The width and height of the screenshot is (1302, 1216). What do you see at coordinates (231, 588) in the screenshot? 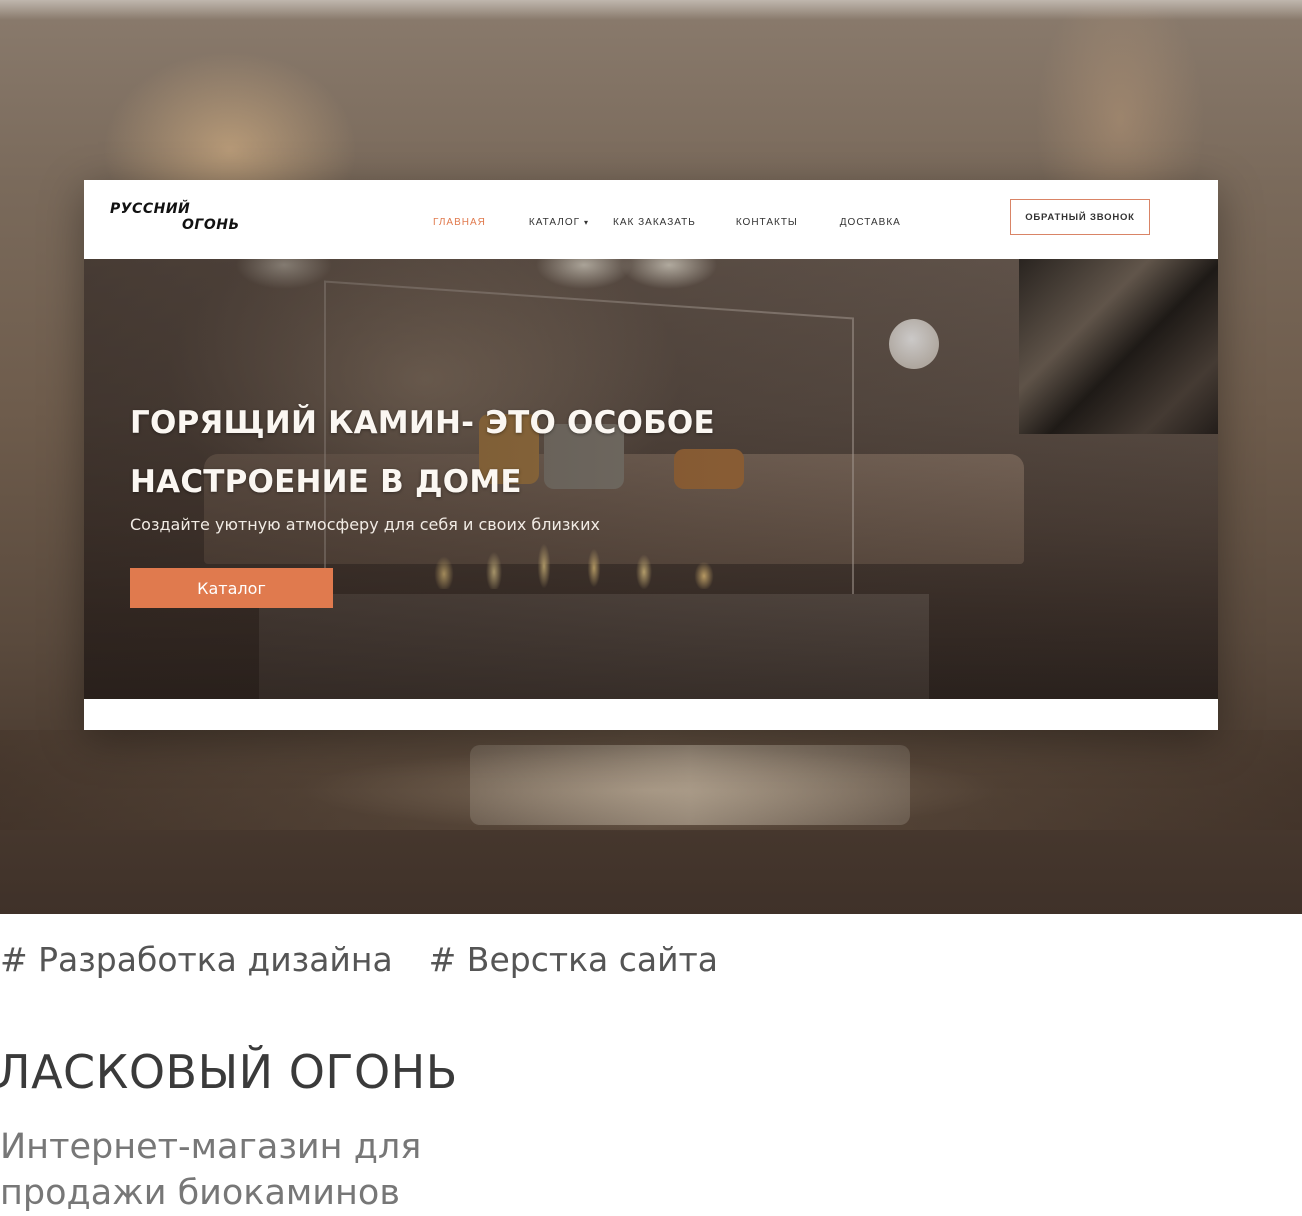
I see `catalog-button: Каталог` at bounding box center [231, 588].